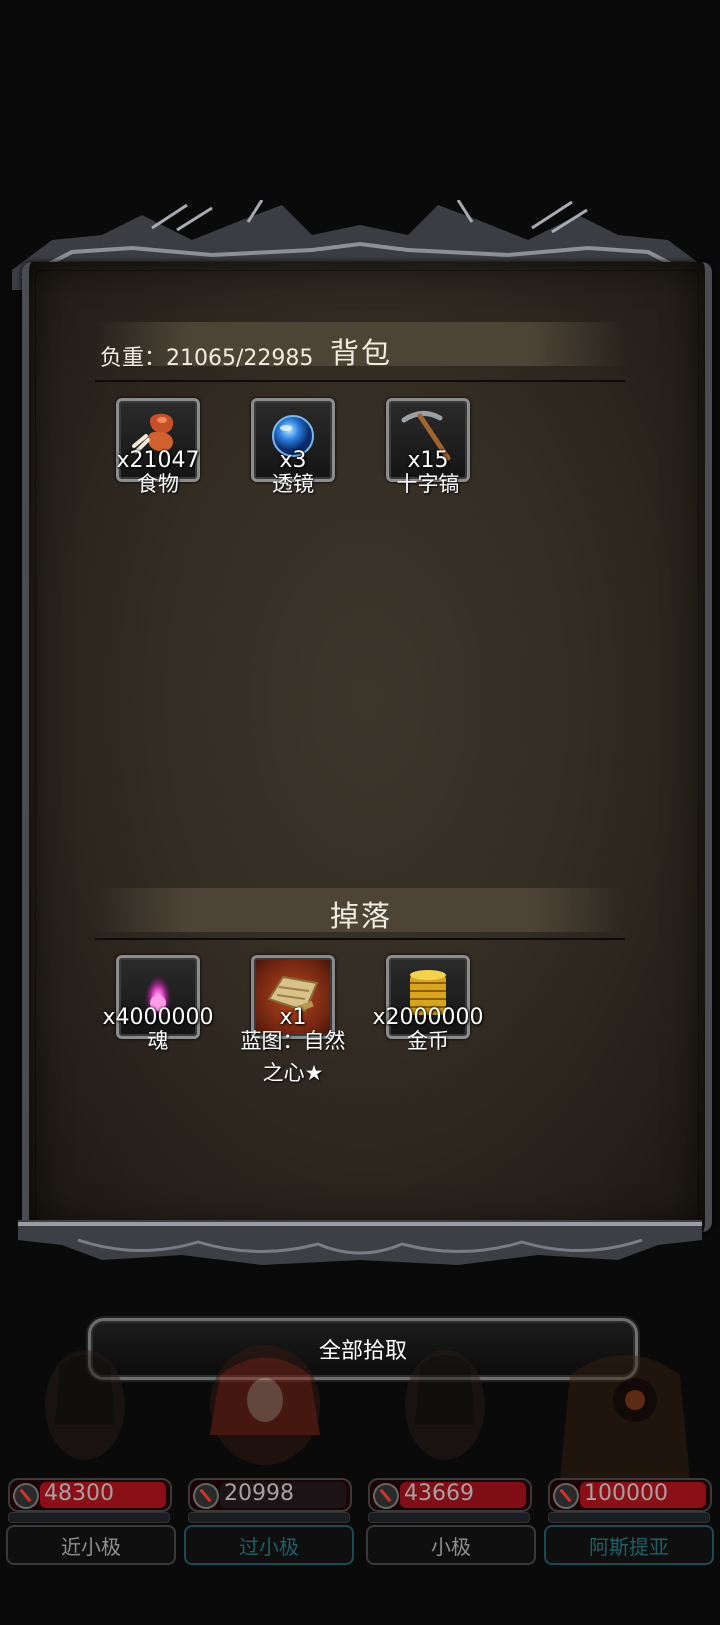 The width and height of the screenshot is (720, 1625). I want to click on hero-hp-bar: 100000, so click(630, 1495).